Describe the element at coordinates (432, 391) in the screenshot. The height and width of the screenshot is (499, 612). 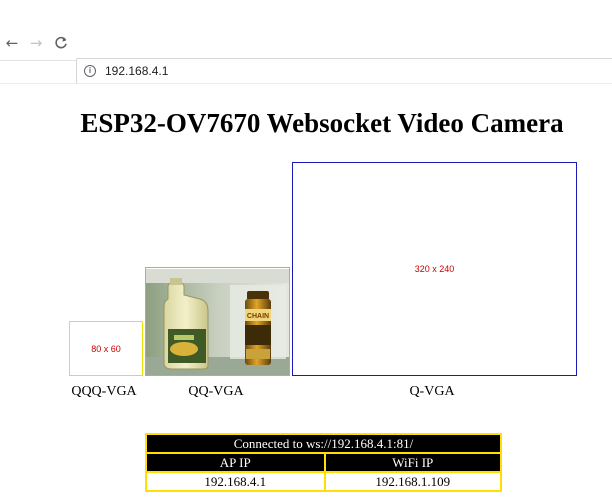
I see `q-vga-label: Q-VGA` at that location.